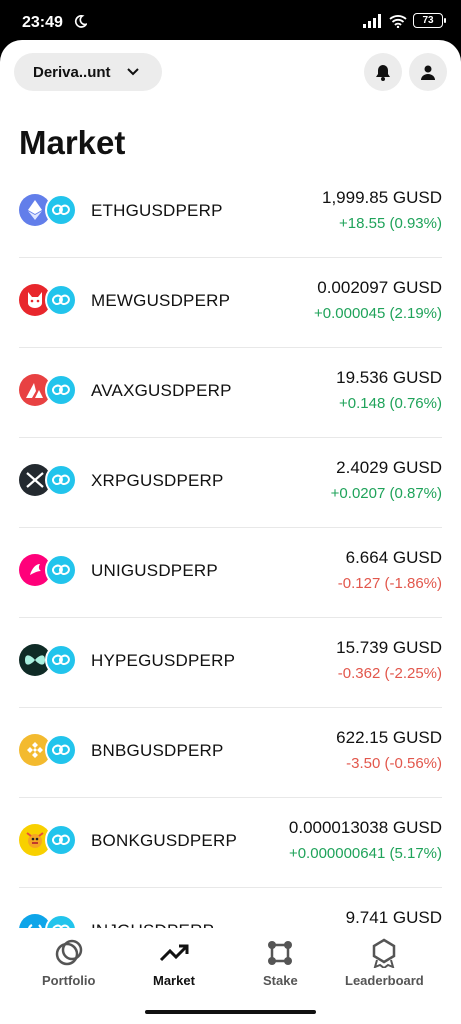  Describe the element at coordinates (389, 737) in the screenshot. I see `market-price: 622.15 GUSD` at that location.